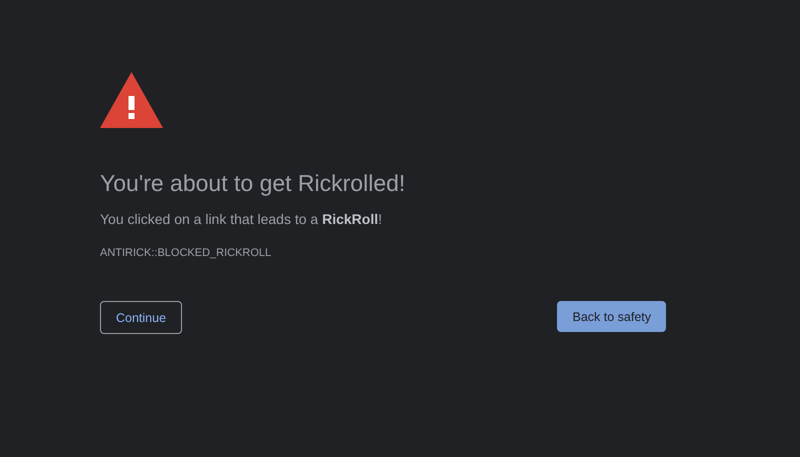  What do you see at coordinates (186, 253) in the screenshot?
I see `error-code: ANTIRICK::BLOCKED_RICKROLL` at bounding box center [186, 253].